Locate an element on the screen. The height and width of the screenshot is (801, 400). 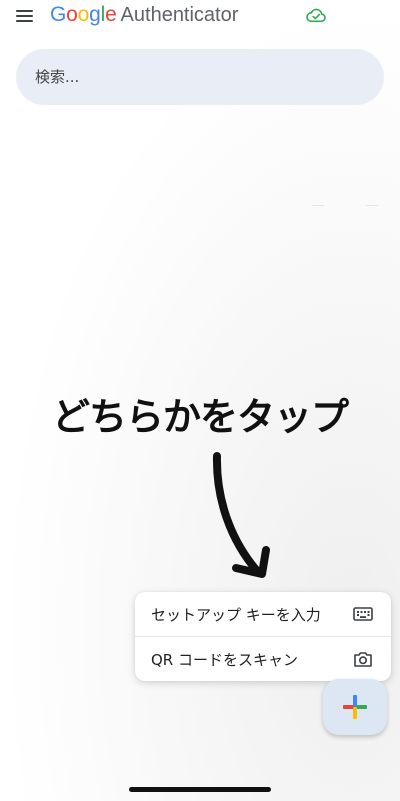
camera-icon is located at coordinates (363, 659).